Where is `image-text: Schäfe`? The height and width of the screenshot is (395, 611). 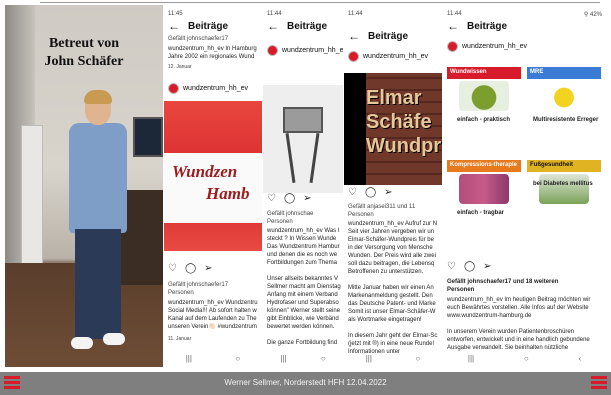 image-text: Schäfe is located at coordinates (399, 122).